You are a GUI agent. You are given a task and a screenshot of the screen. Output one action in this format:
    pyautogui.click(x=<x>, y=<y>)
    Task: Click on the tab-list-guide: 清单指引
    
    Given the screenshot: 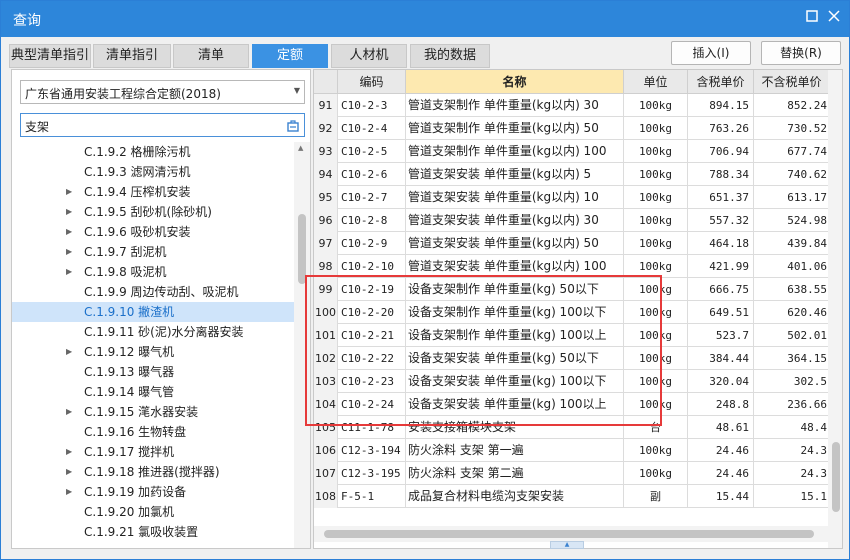 What is the action you would take?
    pyautogui.click(x=132, y=56)
    